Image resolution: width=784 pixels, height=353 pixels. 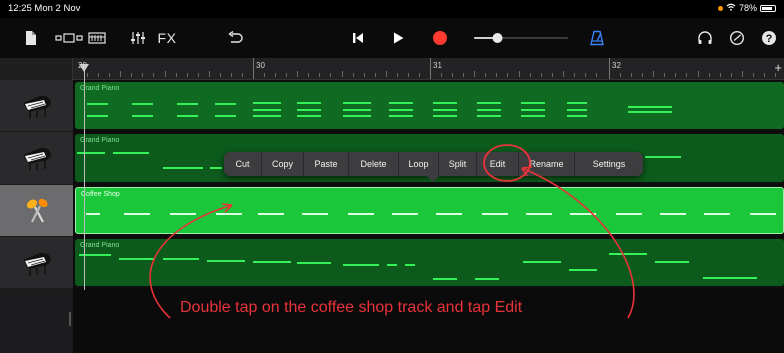 What do you see at coordinates (243, 164) in the screenshot?
I see `menu-item-cut: Cut` at bounding box center [243, 164].